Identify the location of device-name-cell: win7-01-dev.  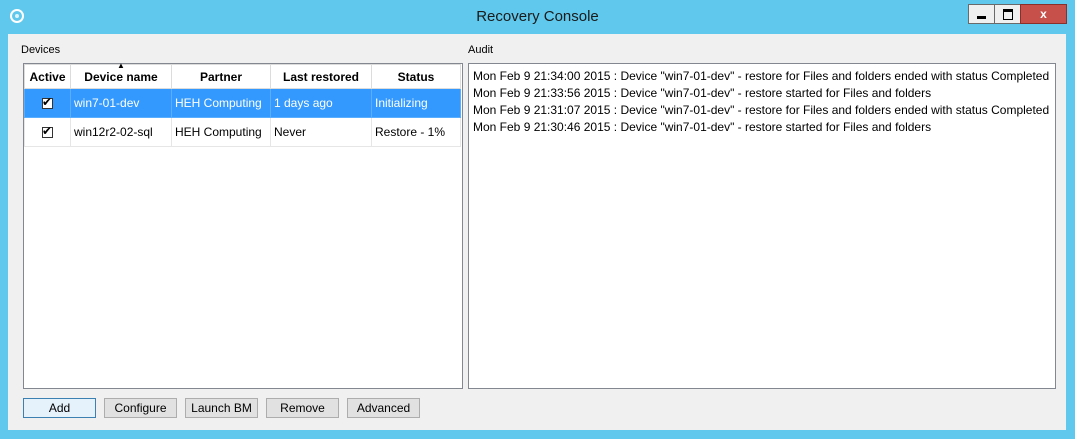
(121, 103).